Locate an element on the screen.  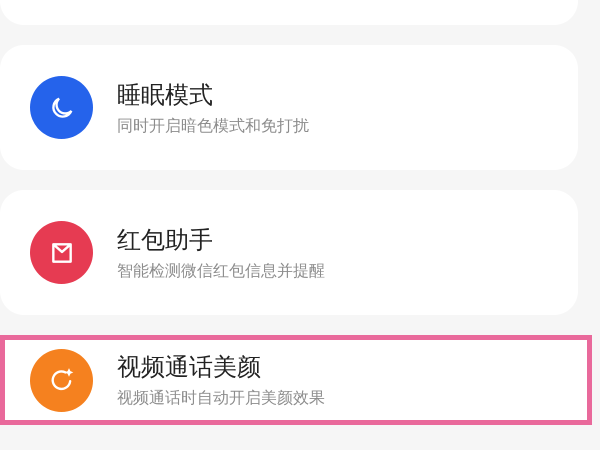
item-title: 睡眠模式 is located at coordinates (165, 95).